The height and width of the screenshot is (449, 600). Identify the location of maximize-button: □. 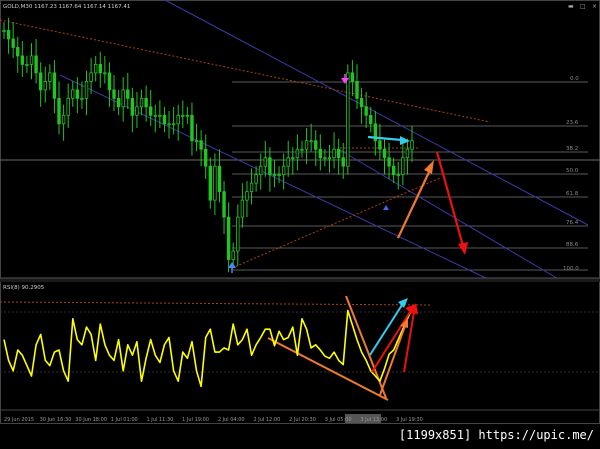
(583, 6).